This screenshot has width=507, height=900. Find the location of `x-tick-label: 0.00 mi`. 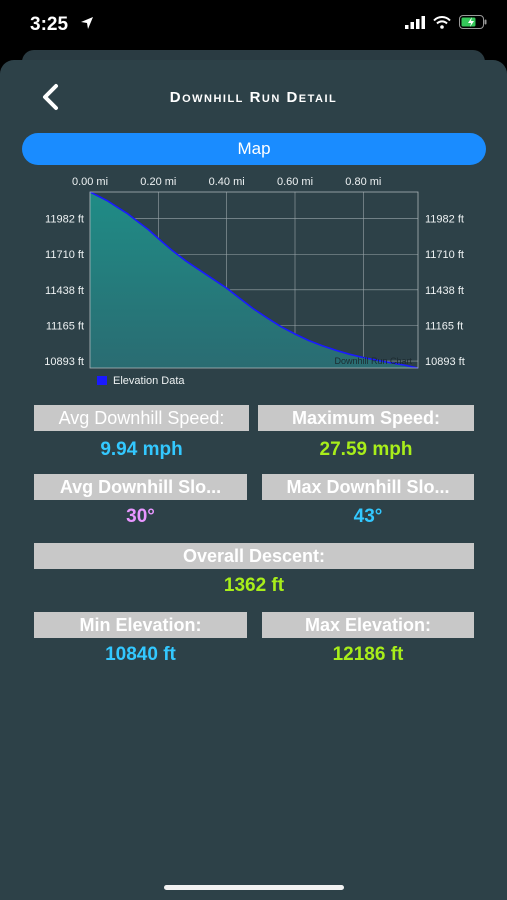

x-tick-label: 0.00 mi is located at coordinates (90, 182).